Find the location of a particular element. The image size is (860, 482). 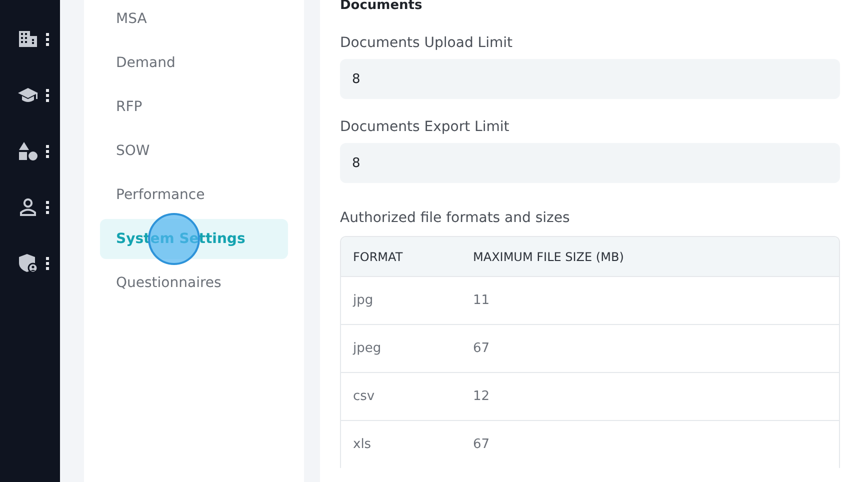

table-cell-text: jpg is located at coordinates (363, 300).